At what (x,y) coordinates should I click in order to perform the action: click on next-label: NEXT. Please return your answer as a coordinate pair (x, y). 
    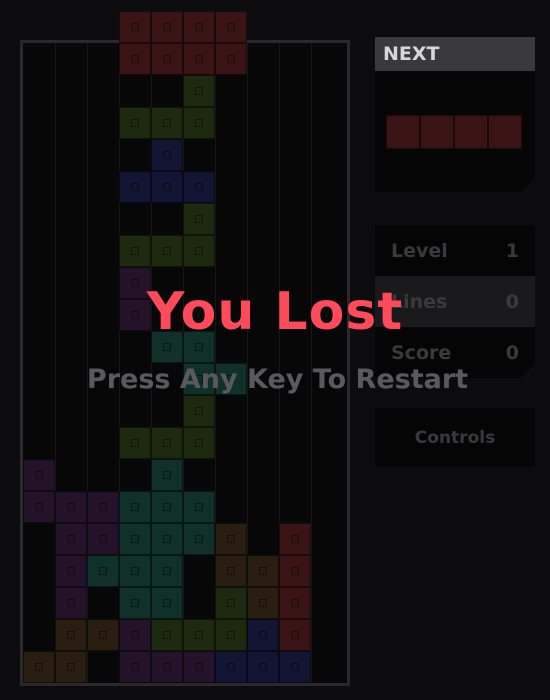
    Looking at the image, I should click on (455, 54).